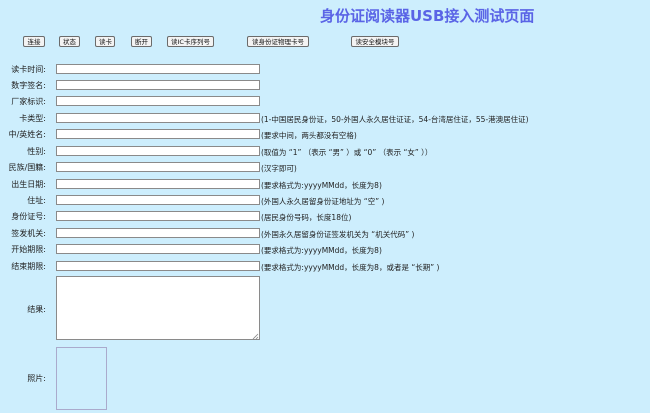  I want to click on address-hint: (外国人永久居留身份证地址为 “空” ), so click(323, 201).